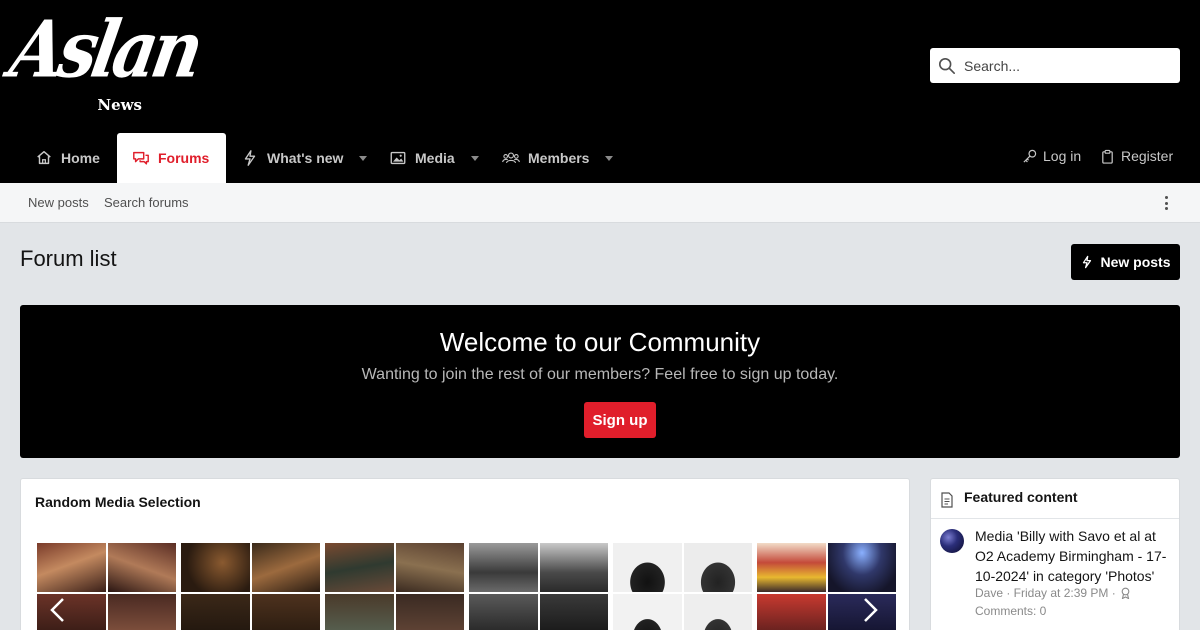  I want to click on signup-button: Sign up, so click(620, 420).